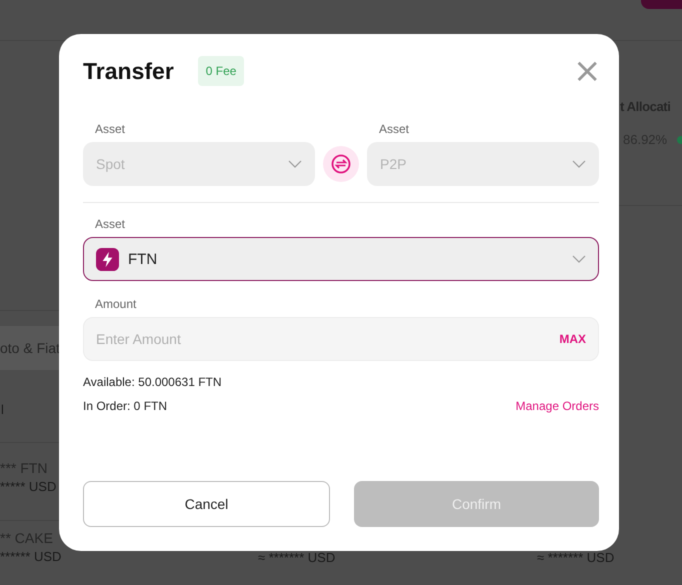 The height and width of the screenshot is (585, 682). Describe the element at coordinates (586, 71) in the screenshot. I see `close-button: ×` at that location.